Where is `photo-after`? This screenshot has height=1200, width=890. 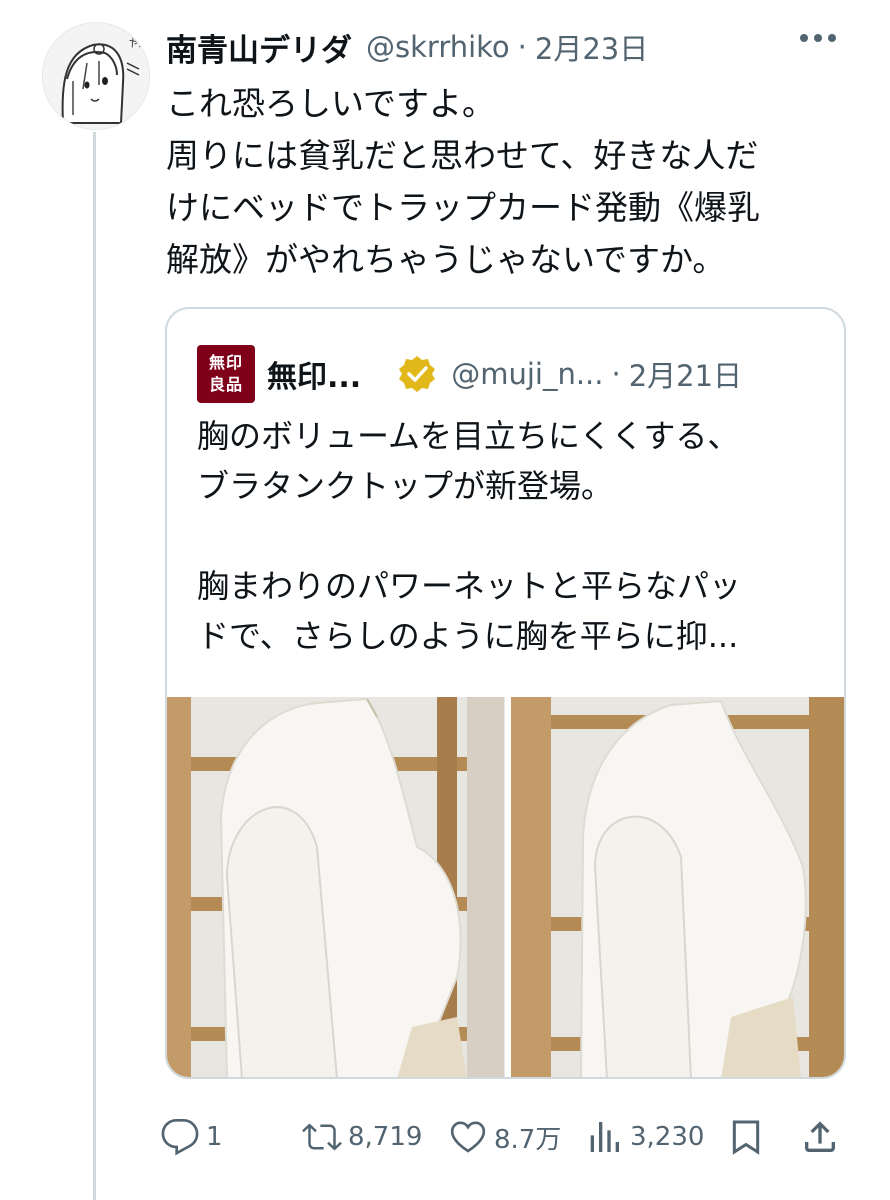 photo-after is located at coordinates (677, 887).